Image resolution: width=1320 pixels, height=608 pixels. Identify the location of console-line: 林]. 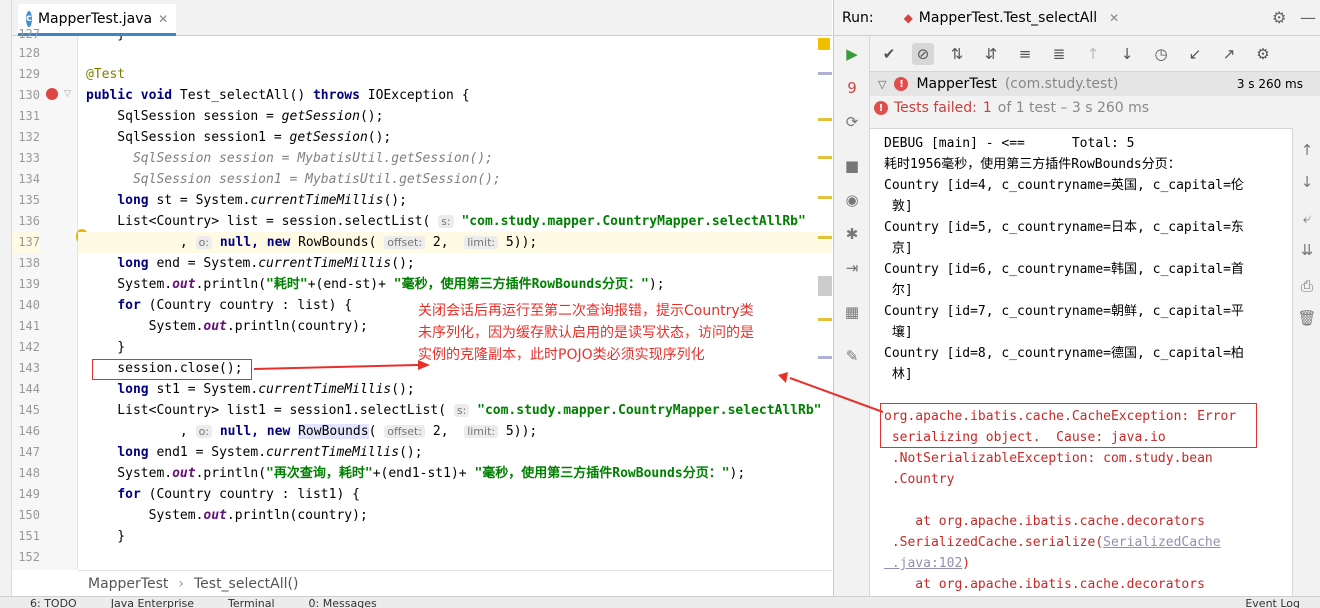
(898, 374).